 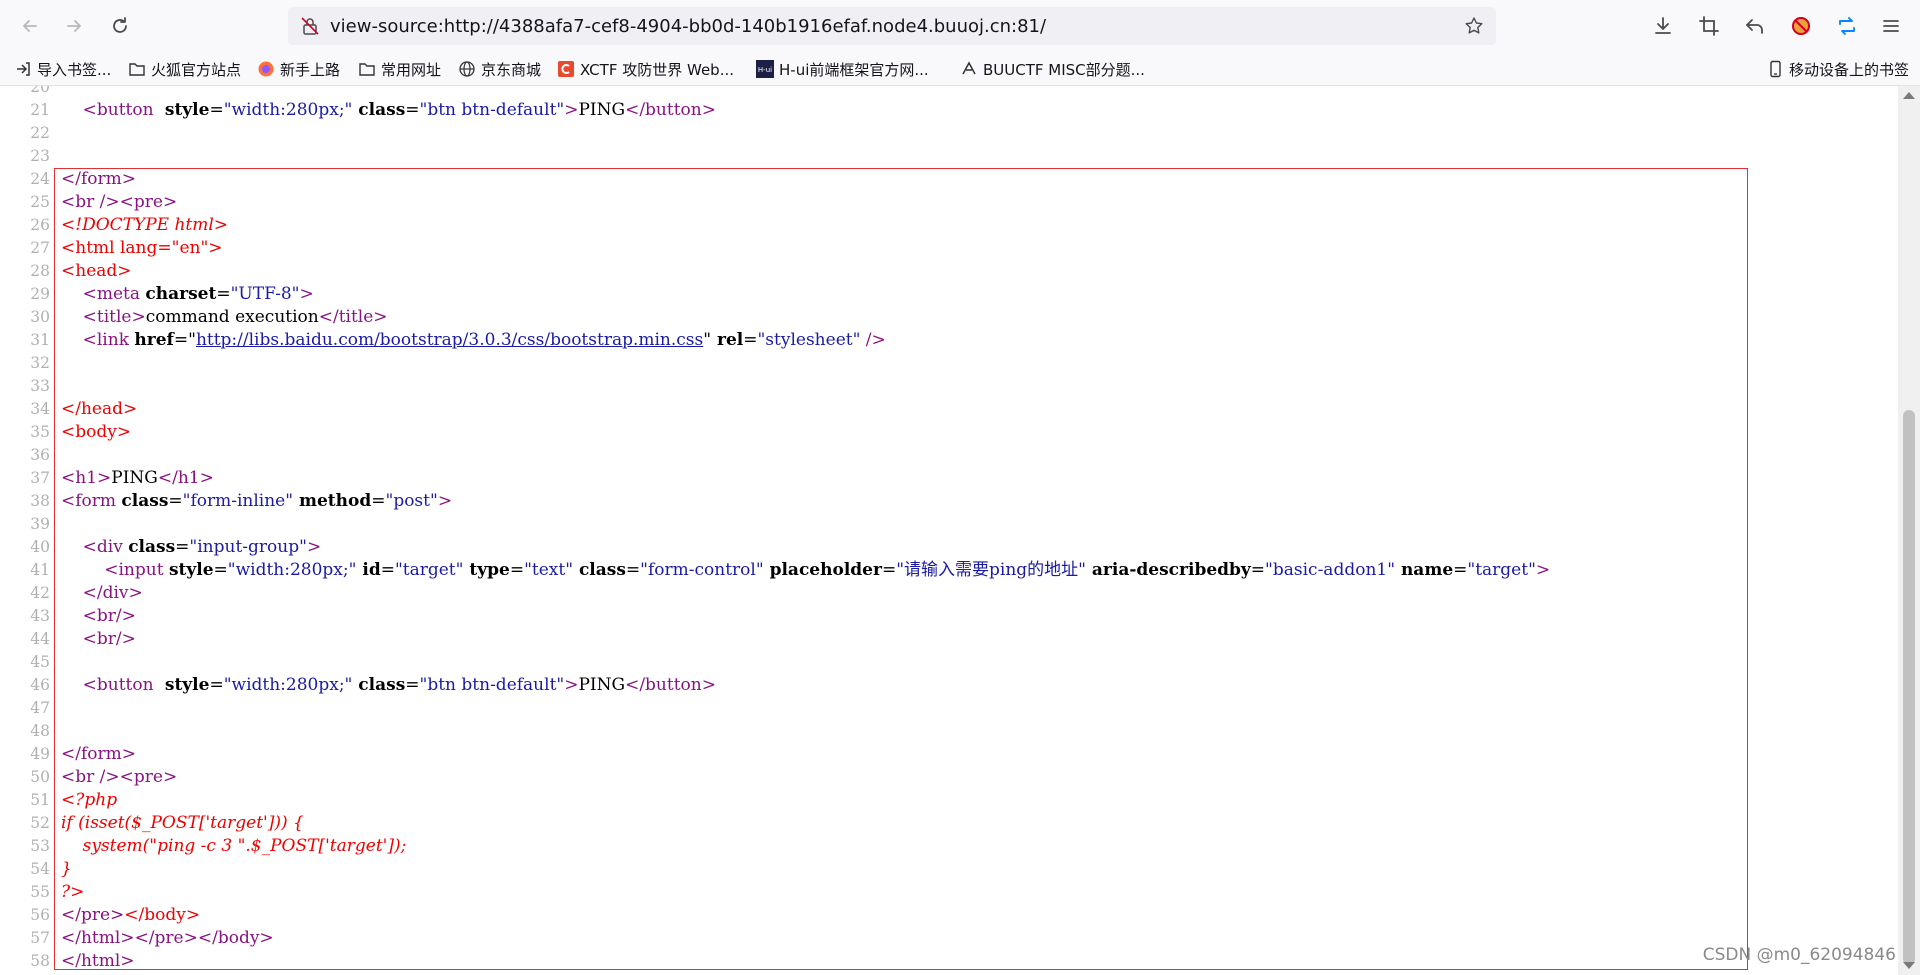 I want to click on scroll-down-arrow-icon, so click(x=1909, y=965).